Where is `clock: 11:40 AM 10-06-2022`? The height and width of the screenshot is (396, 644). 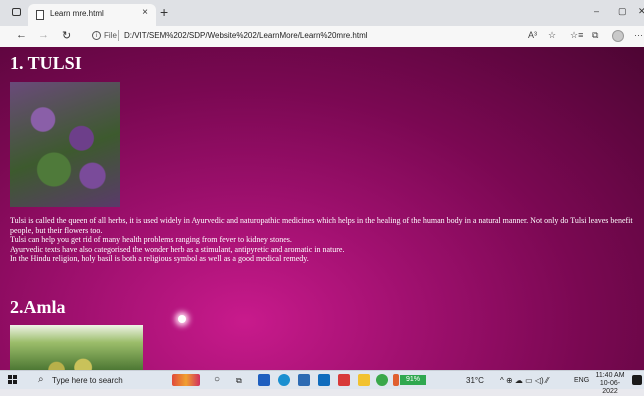
clock: 11:40 AM 10-06-2022 is located at coordinates (610, 384).